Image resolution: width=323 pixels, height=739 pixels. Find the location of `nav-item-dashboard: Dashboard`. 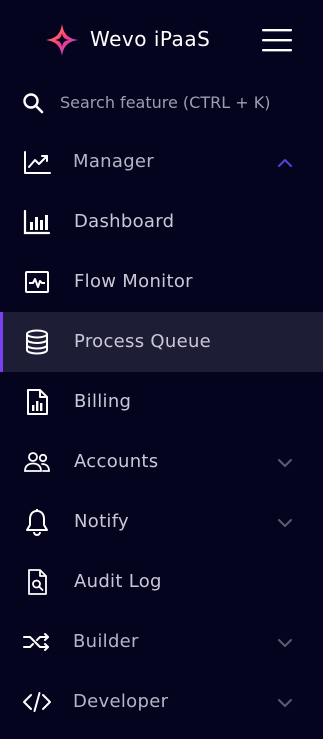

nav-item-dashboard: Dashboard is located at coordinates (161, 222).